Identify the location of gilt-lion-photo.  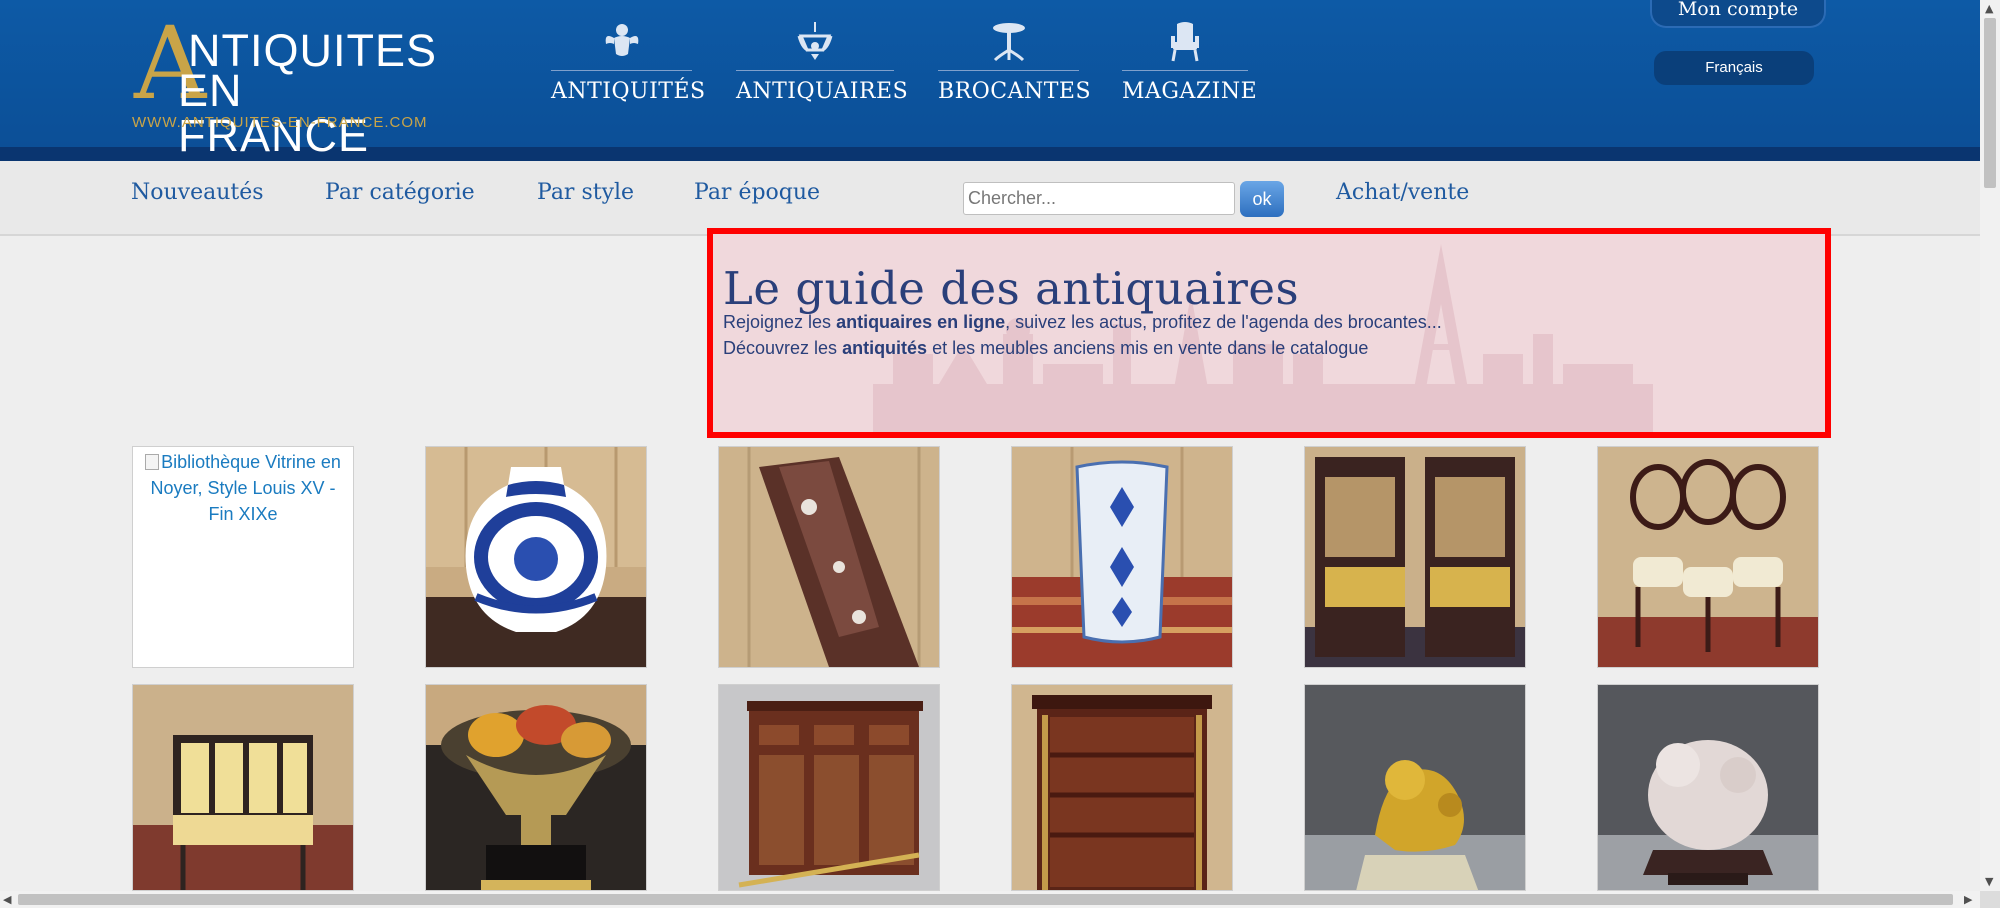
(1415, 787).